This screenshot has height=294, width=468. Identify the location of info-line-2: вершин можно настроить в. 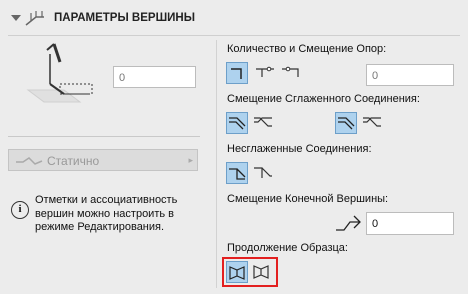
(104, 213).